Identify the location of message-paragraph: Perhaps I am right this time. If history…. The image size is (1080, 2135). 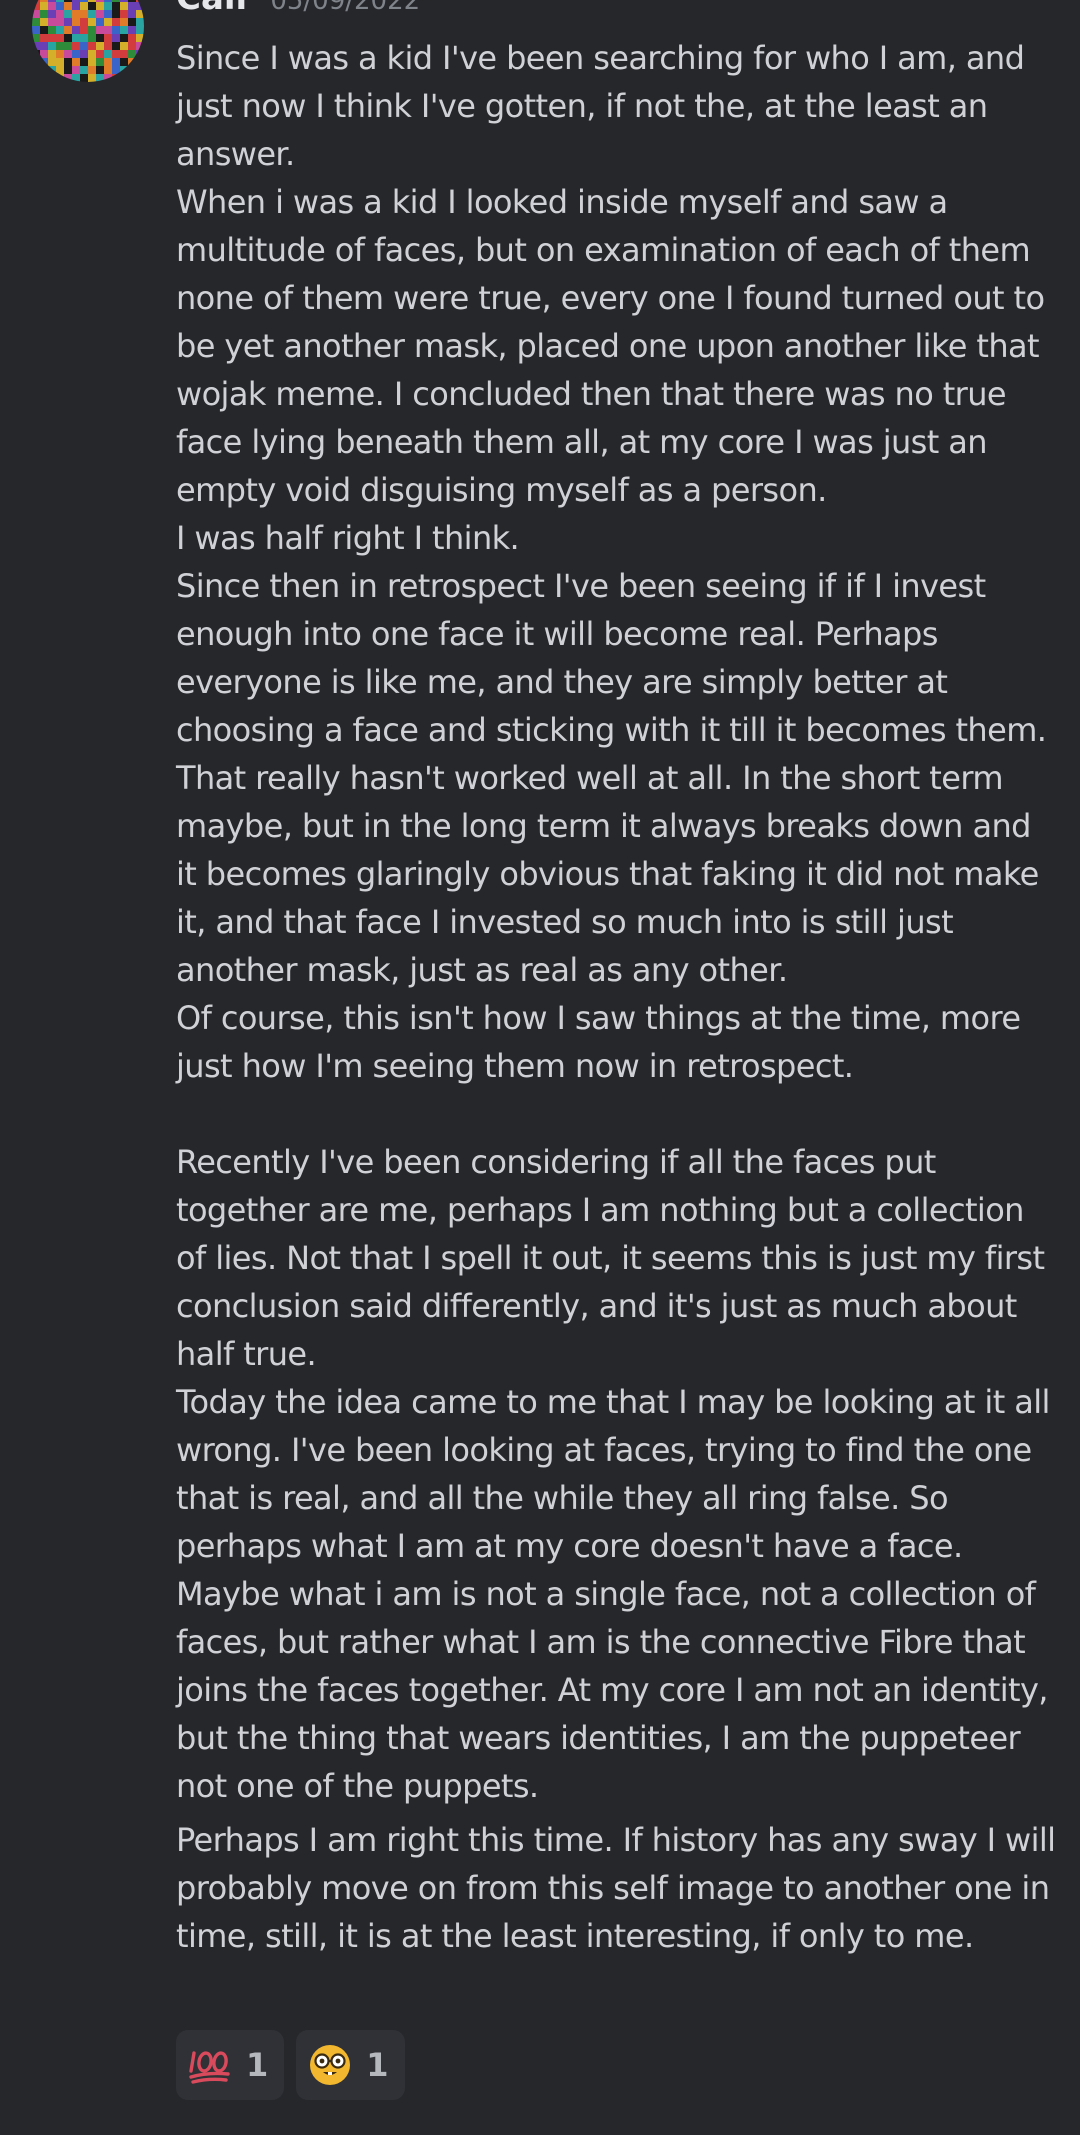
(616, 1888).